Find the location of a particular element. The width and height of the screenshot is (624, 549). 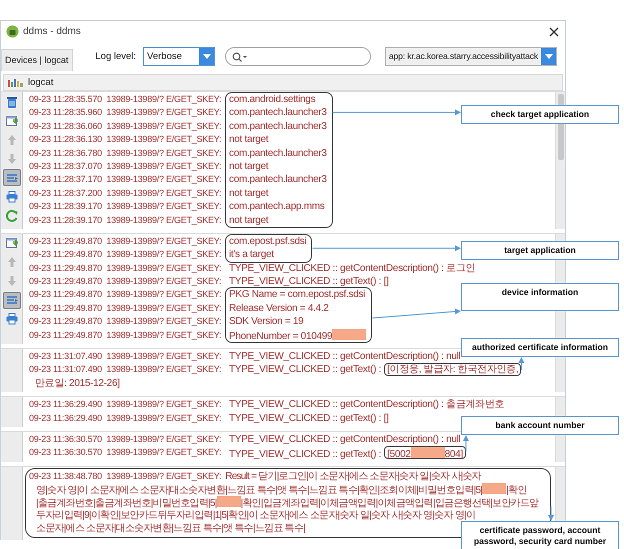

app-icon is located at coordinates (12, 31).